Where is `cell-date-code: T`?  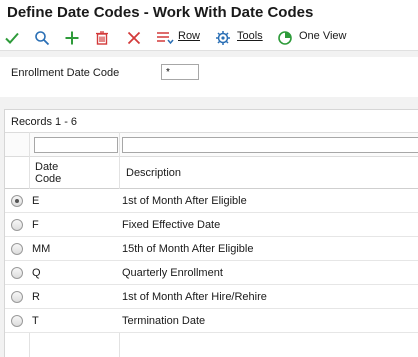
cell-date-code: T is located at coordinates (35, 321).